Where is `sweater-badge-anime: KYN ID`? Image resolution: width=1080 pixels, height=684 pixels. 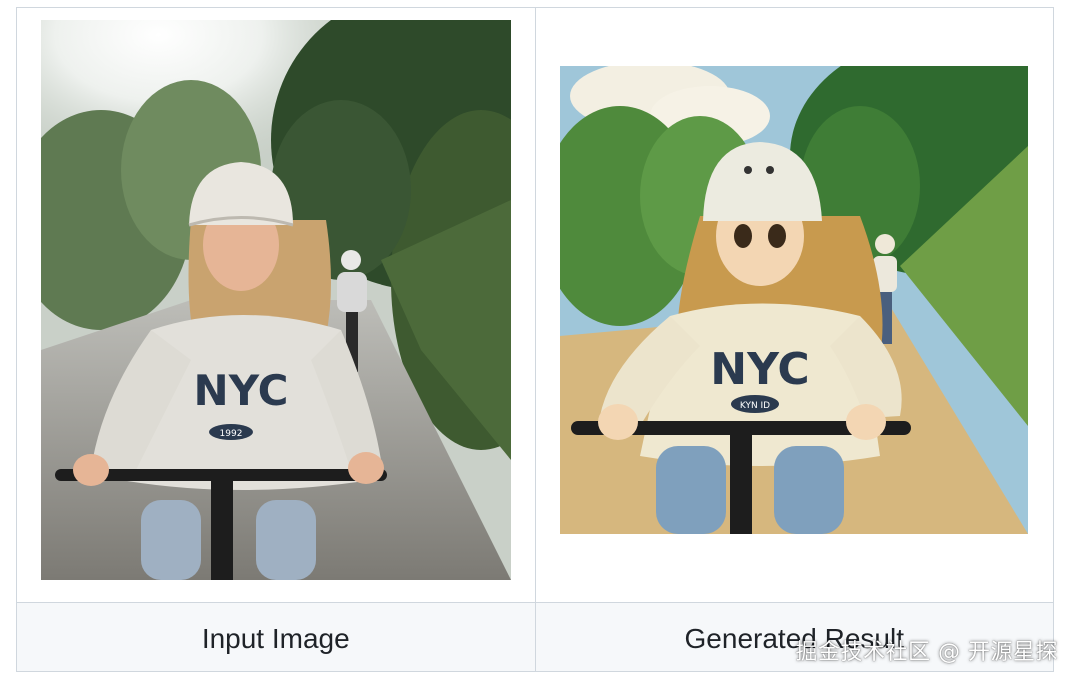 sweater-badge-anime: KYN ID is located at coordinates (754, 406).